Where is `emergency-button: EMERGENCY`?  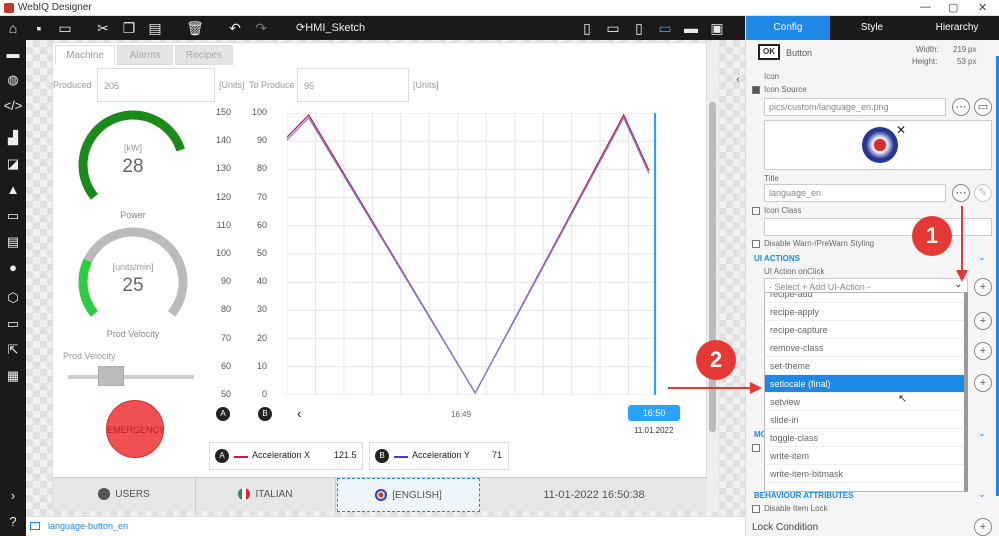
emergency-button: EMERGENCY is located at coordinates (135, 429).